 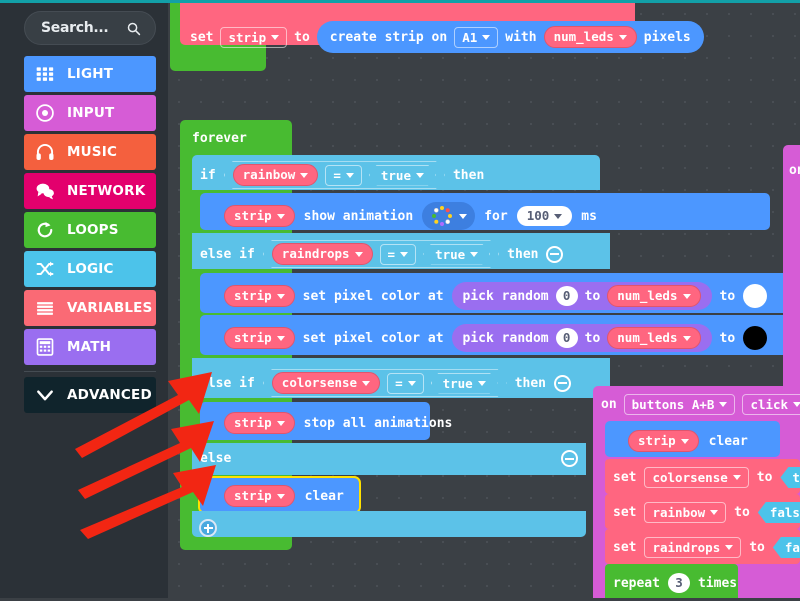 What do you see at coordinates (134, 28) in the screenshot?
I see `search-icon` at bounding box center [134, 28].